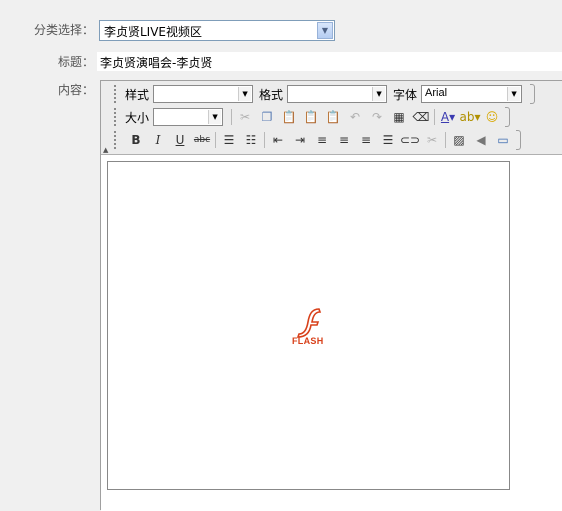 This screenshot has height=511, width=562. I want to click on format-combo: ▼, so click(337, 94).